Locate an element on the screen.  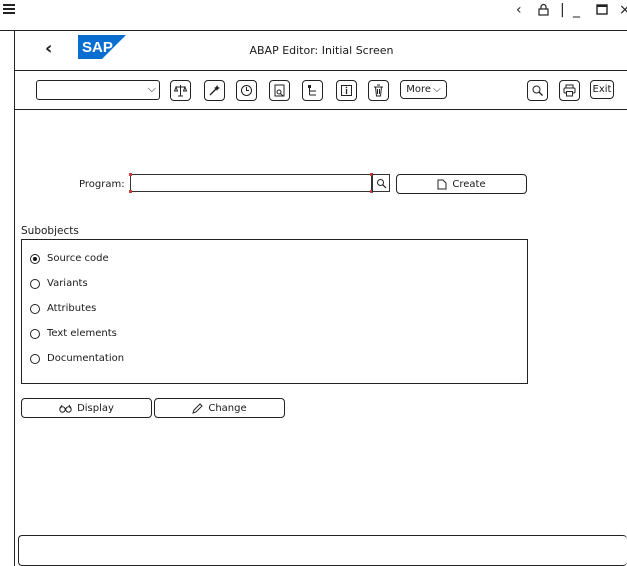
chevron-left-icon: ‹ is located at coordinates (519, 10).